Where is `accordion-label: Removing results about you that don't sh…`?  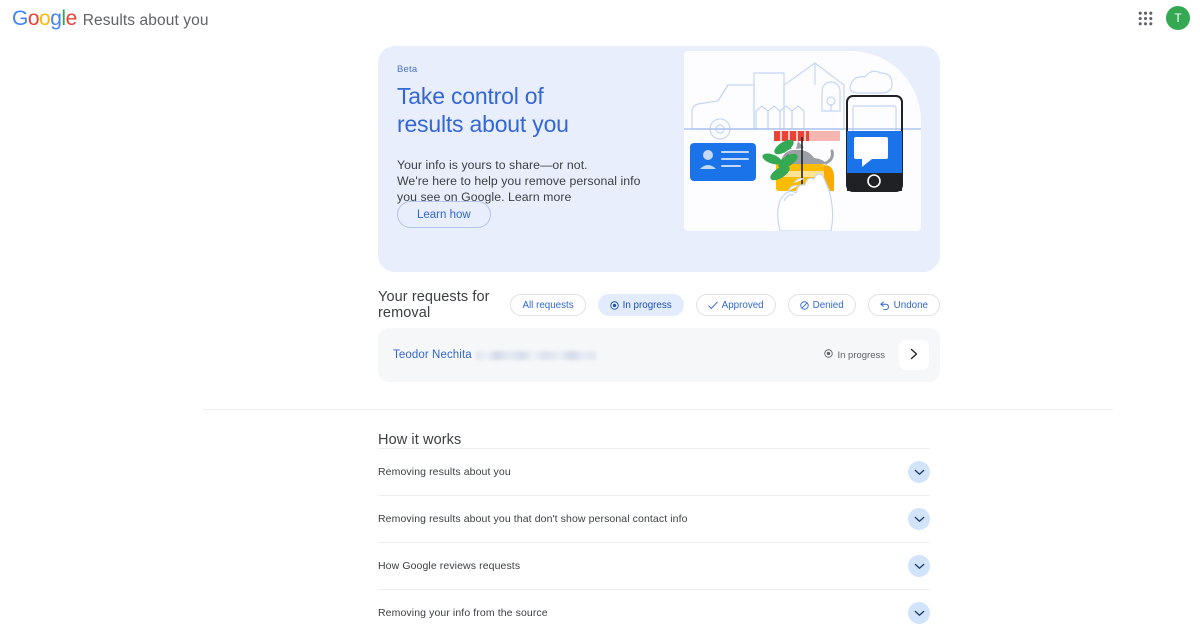
accordion-label: Removing results about you that don't sh… is located at coordinates (533, 519).